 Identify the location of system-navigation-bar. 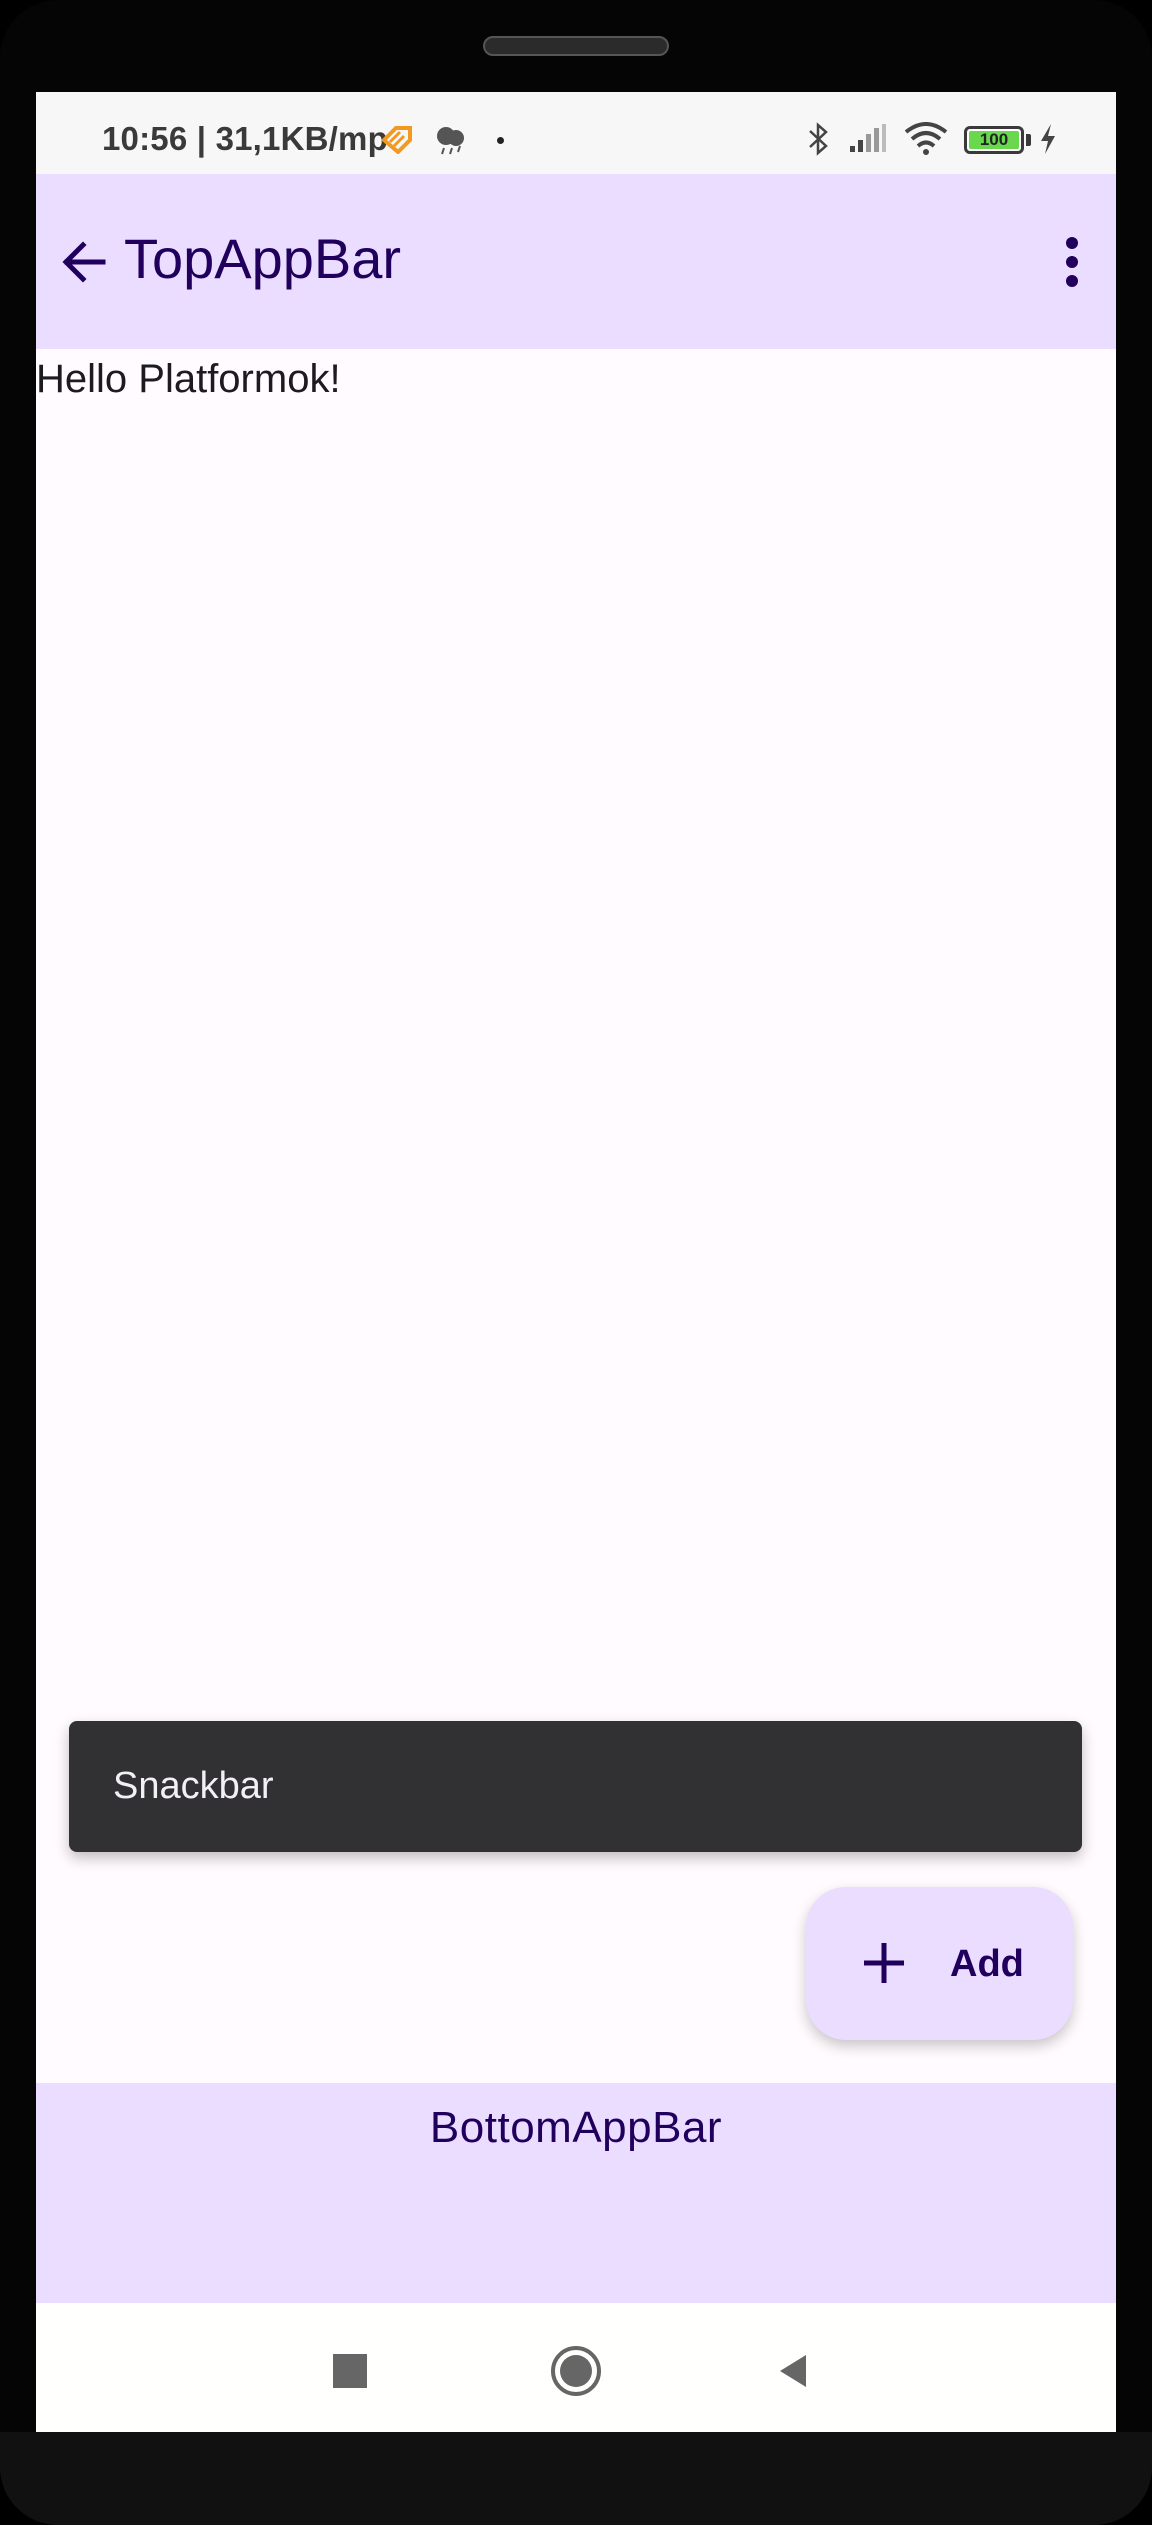
(576, 2367).